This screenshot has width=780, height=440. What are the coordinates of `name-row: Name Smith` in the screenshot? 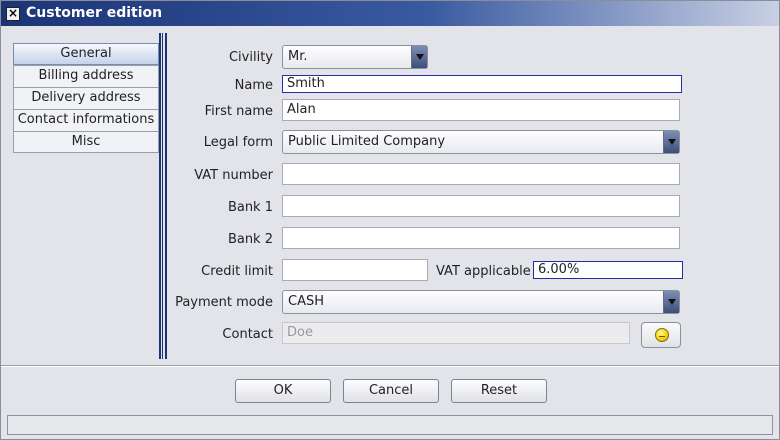 It's located at (431, 86).